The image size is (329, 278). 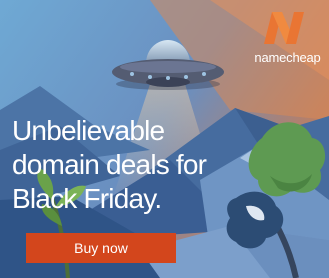 I want to click on buy-now-button: Buy now, so click(x=101, y=248).